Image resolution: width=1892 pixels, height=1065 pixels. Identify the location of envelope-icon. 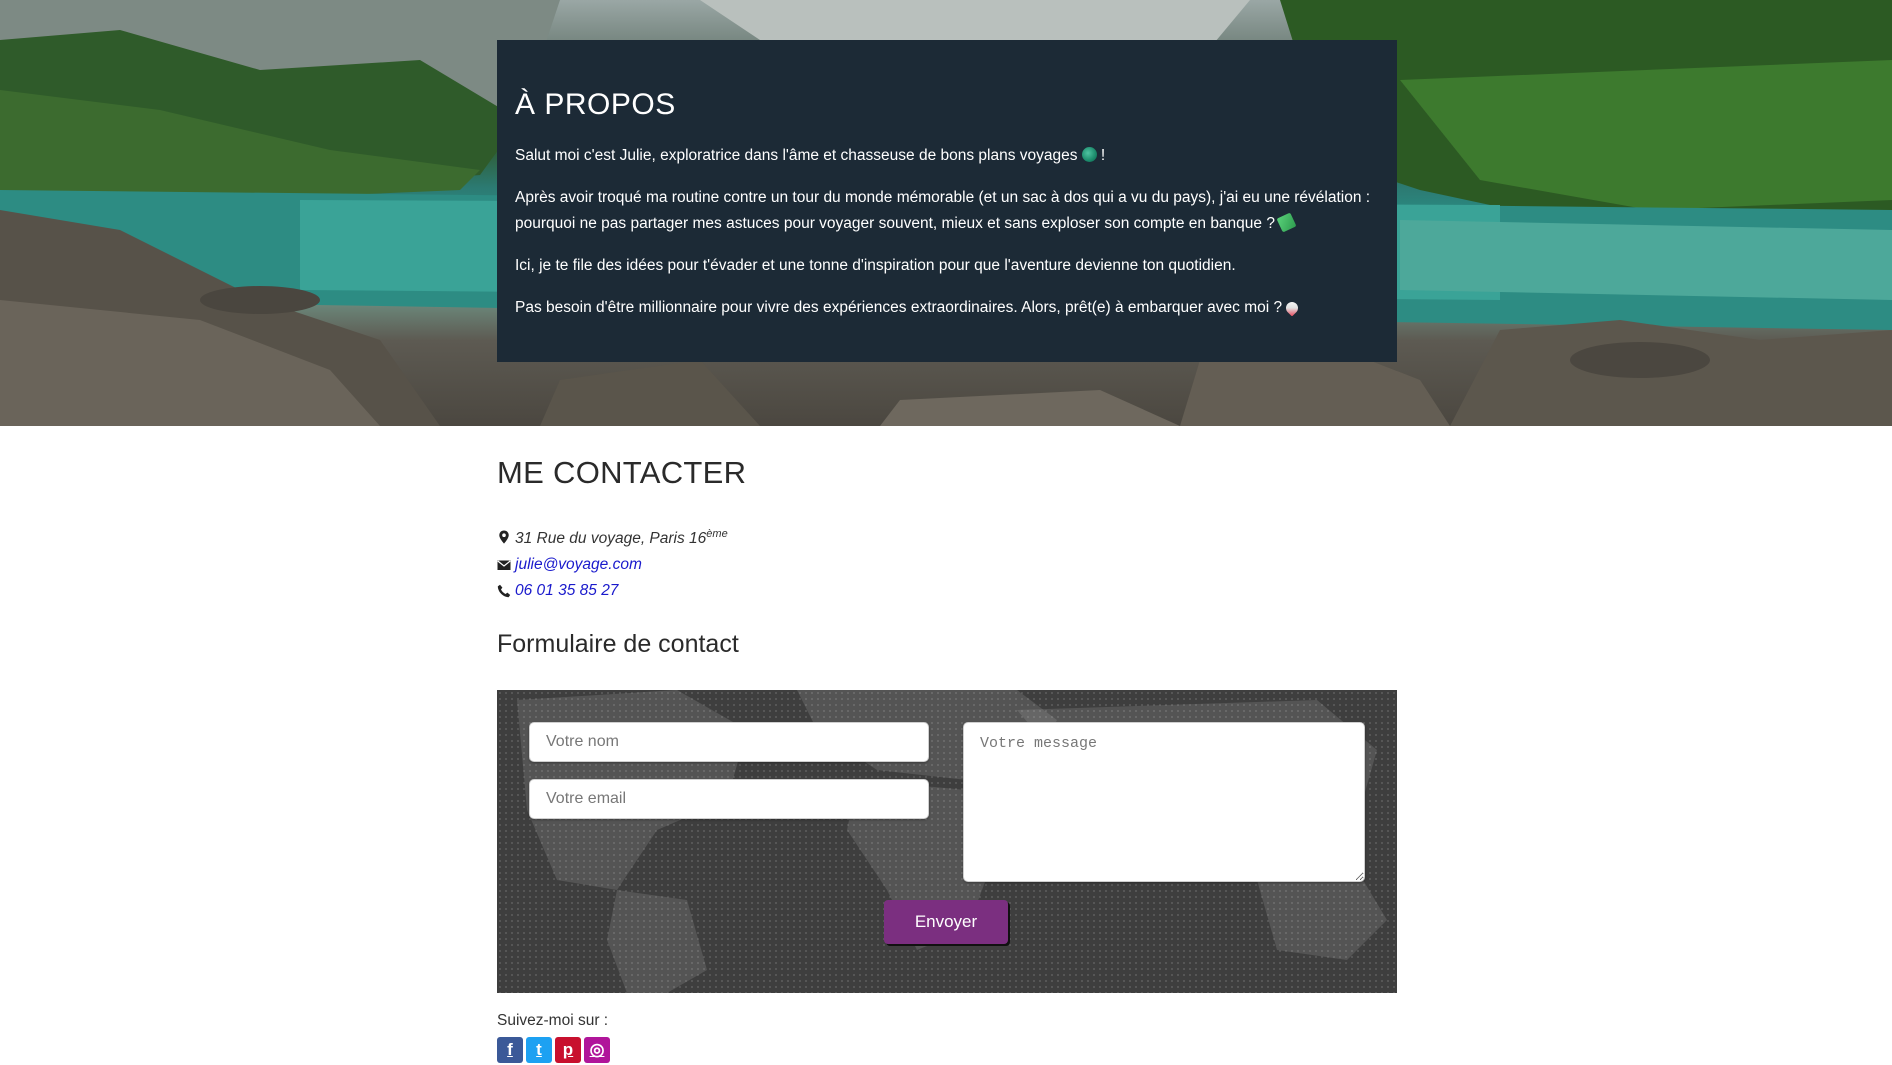
(504, 565).